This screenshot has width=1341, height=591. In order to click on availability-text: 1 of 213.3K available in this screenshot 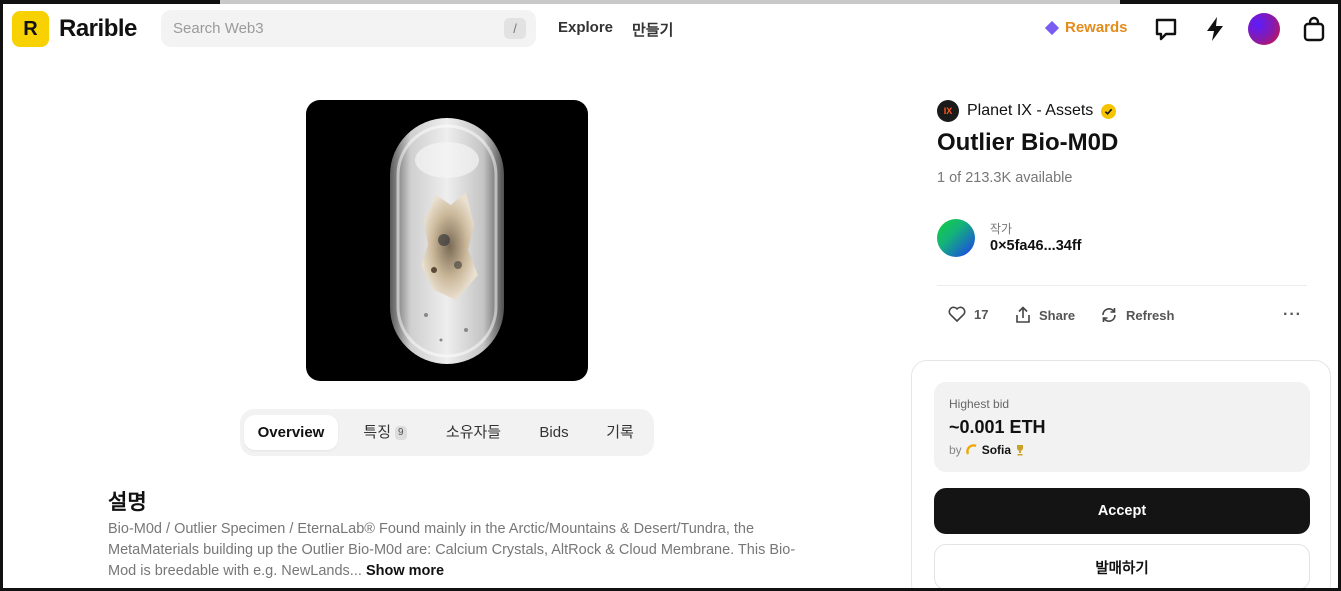, I will do `click(1005, 178)`.